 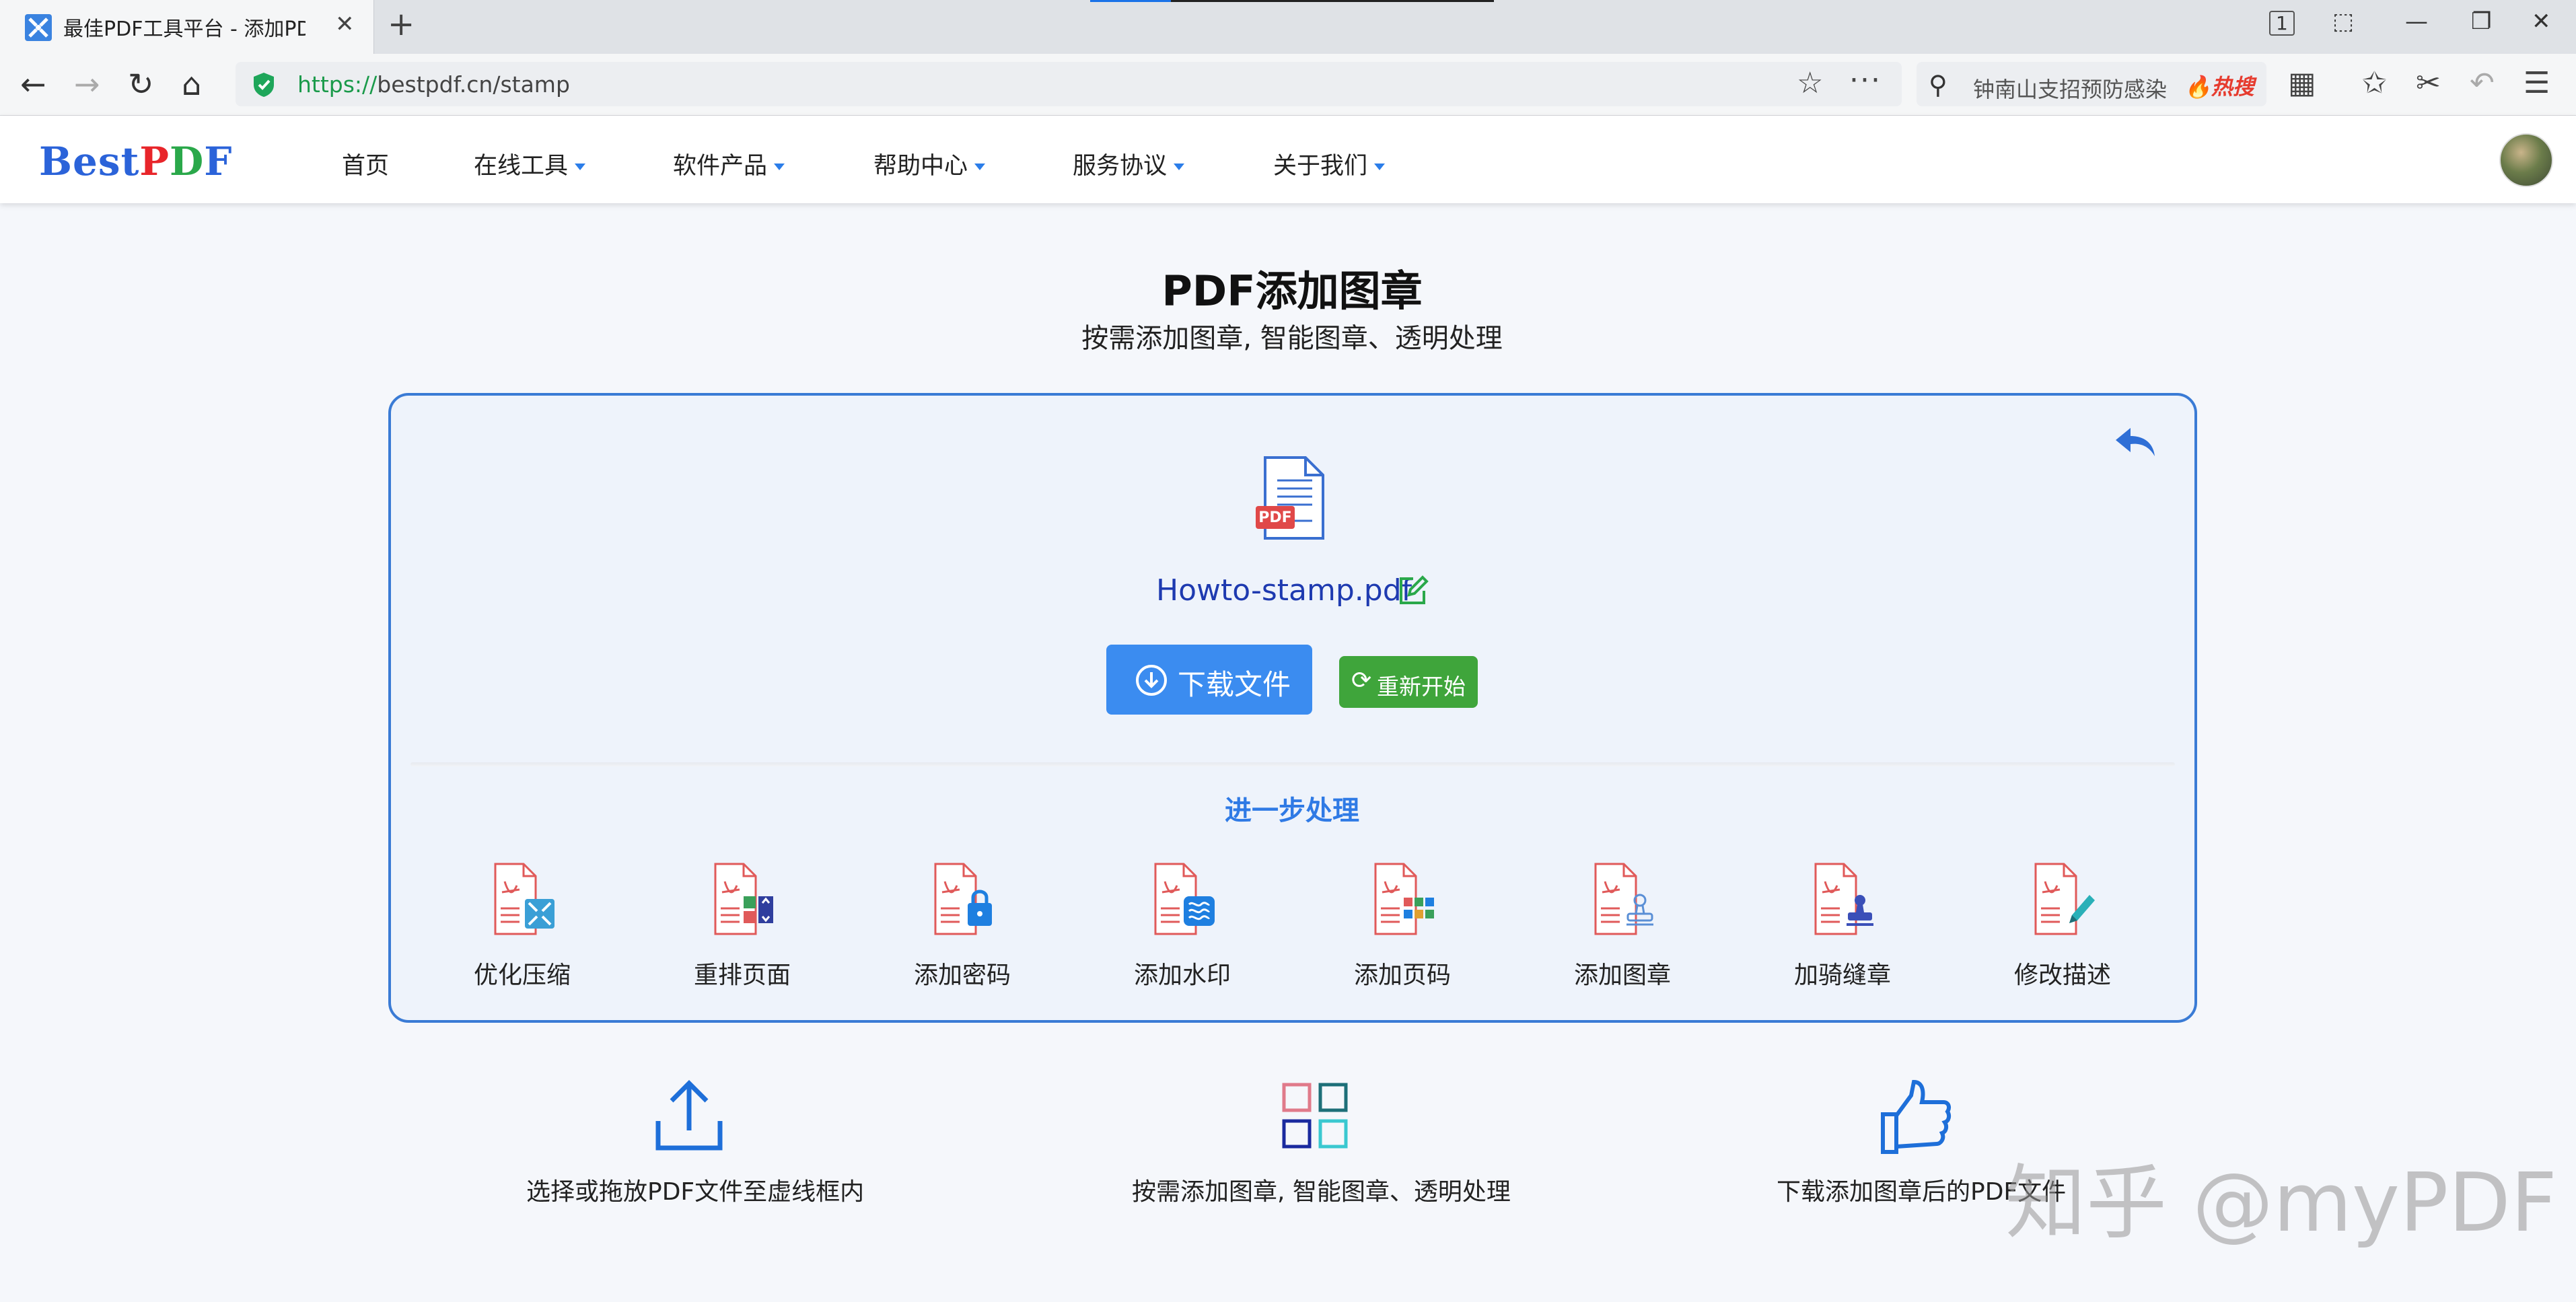 What do you see at coordinates (1361, 680) in the screenshot?
I see `refresh-icon: ⟳` at bounding box center [1361, 680].